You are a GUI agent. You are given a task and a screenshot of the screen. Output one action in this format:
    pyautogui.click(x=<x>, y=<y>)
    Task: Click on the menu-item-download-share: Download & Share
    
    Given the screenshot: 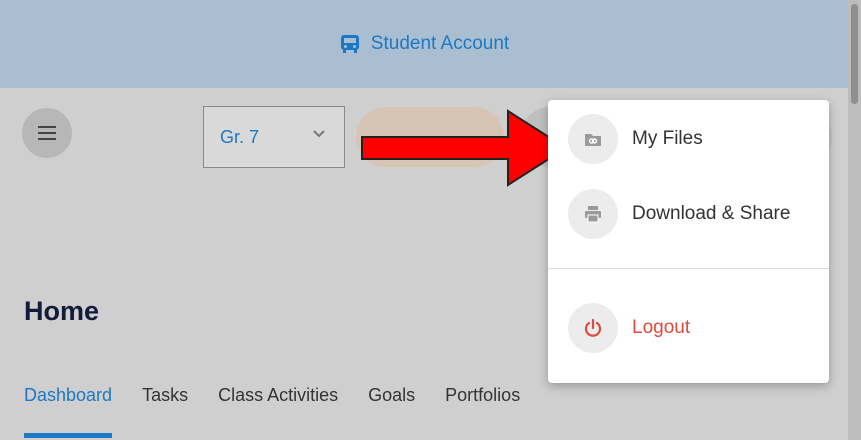 What is the action you would take?
    pyautogui.click(x=679, y=214)
    